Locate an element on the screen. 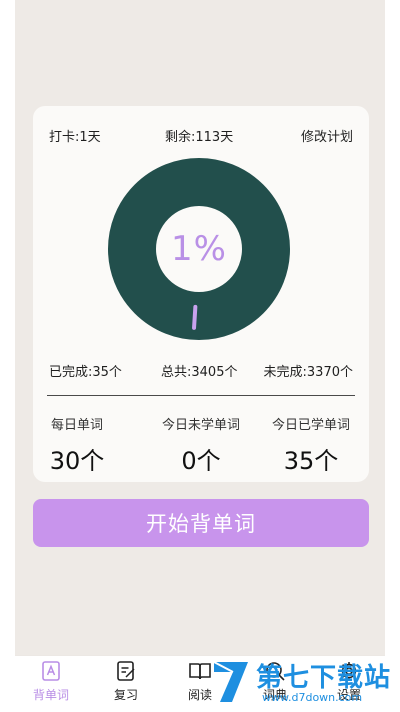 The image size is (400, 712). progress-percent: 1% is located at coordinates (199, 249).